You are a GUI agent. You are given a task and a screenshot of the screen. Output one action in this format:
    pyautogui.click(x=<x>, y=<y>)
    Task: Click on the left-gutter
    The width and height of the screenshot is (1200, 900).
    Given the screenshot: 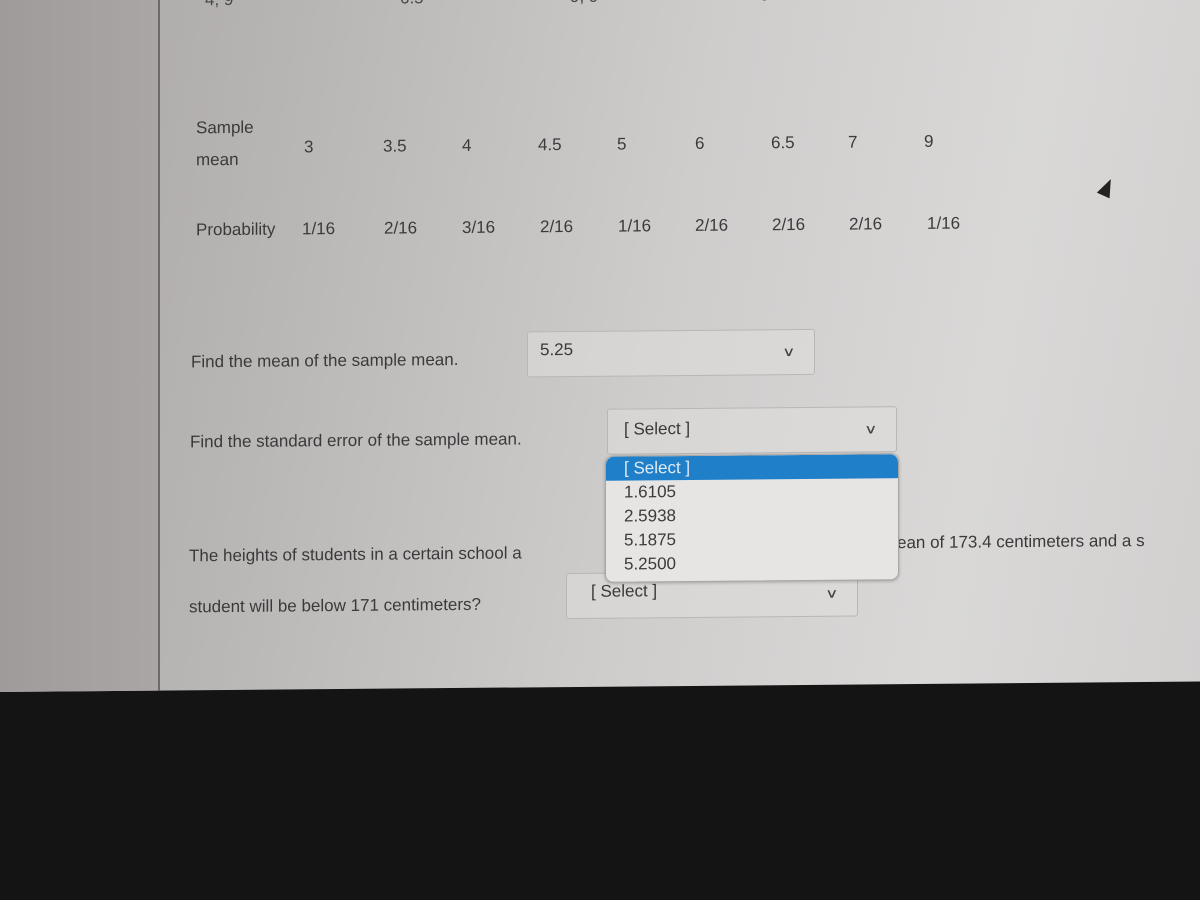 What is the action you would take?
    pyautogui.click(x=79, y=346)
    